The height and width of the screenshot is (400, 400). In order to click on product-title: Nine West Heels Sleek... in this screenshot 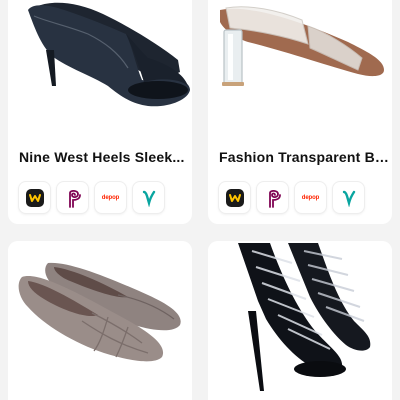, I will do `click(104, 157)`.